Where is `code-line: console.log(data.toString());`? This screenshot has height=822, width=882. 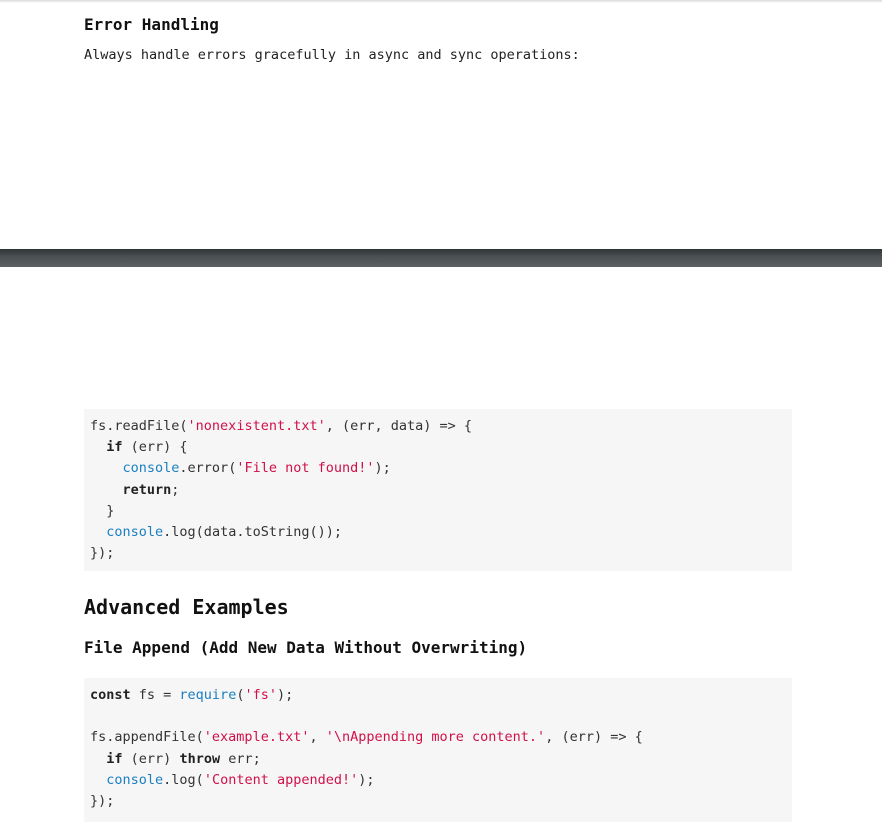
code-line: console.log(data.toString()); is located at coordinates (441, 532).